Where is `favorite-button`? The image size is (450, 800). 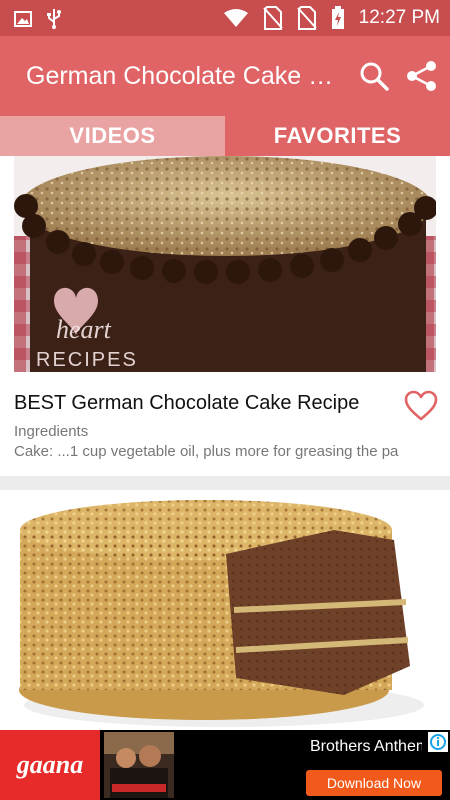
favorite-button is located at coordinates (421, 406).